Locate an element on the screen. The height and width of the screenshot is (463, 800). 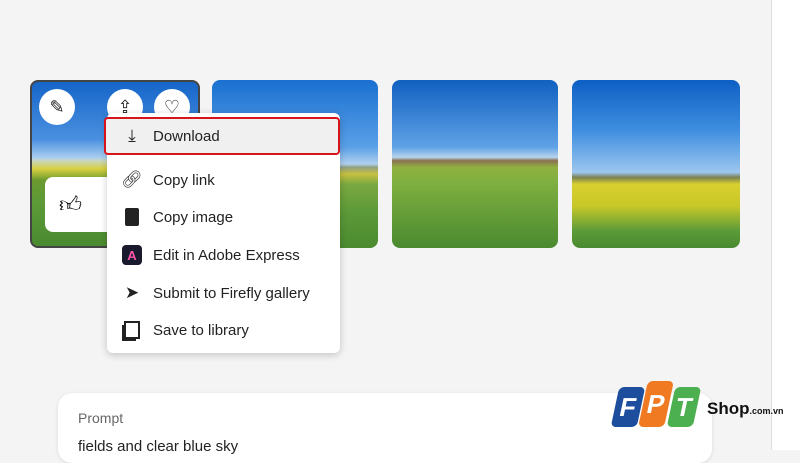
menu-item-download: ⤓ Download is located at coordinates (222, 136).